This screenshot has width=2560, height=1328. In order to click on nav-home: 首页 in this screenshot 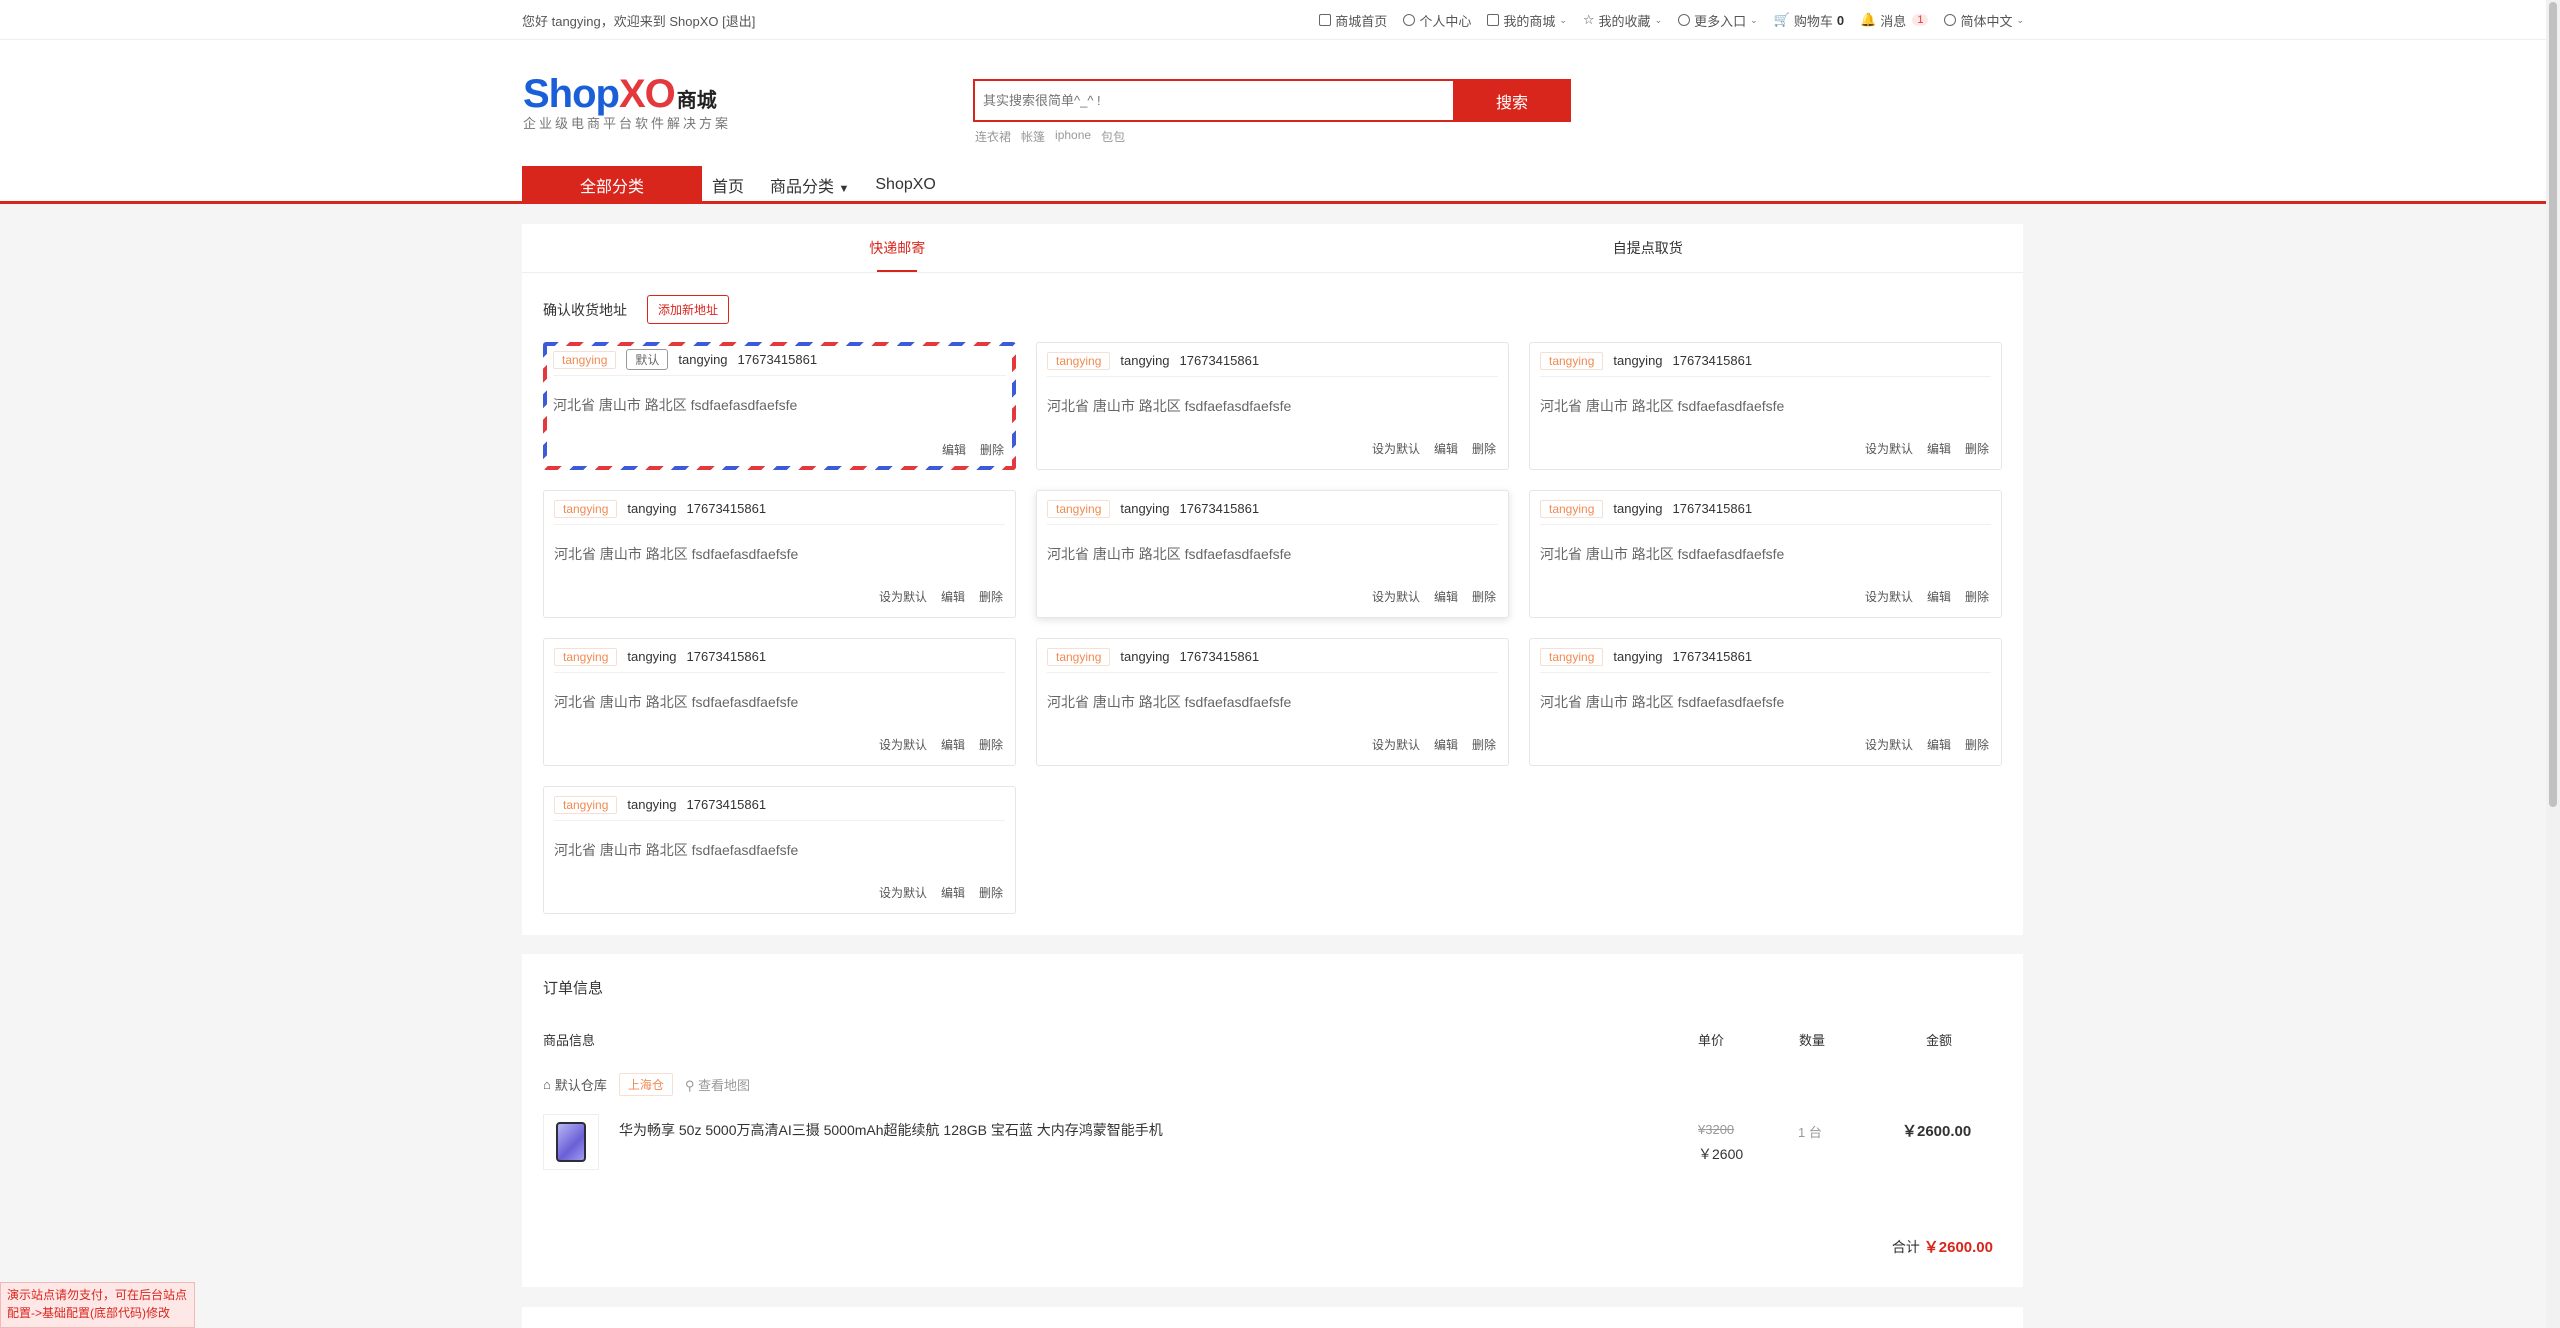, I will do `click(728, 185)`.